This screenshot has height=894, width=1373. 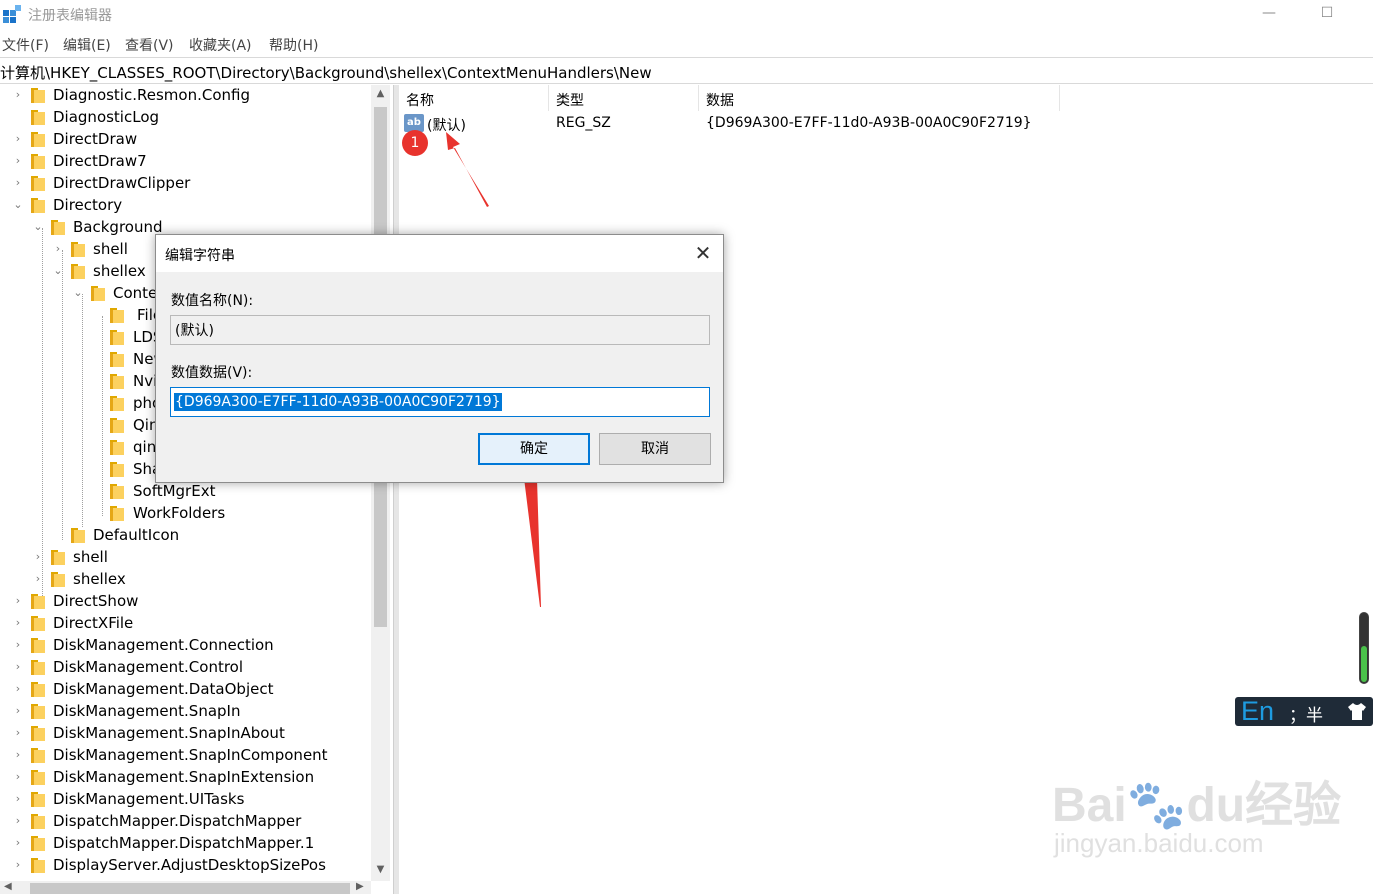 I want to click on ime-mode: ；半, so click(x=1306, y=713).